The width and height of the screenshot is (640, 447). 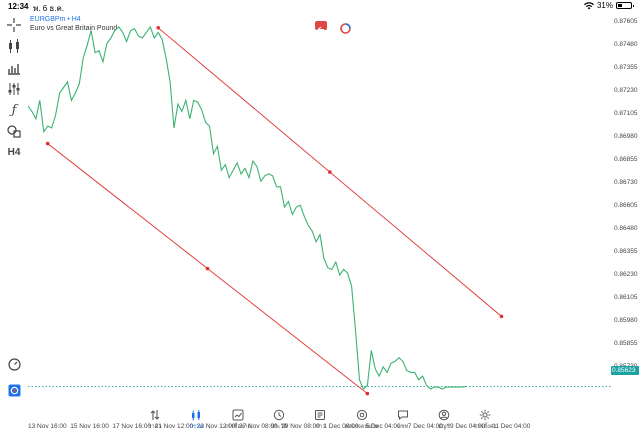 What do you see at coordinates (626, 22) in the screenshot?
I see `price-tick-label: 0.87605` at bounding box center [626, 22].